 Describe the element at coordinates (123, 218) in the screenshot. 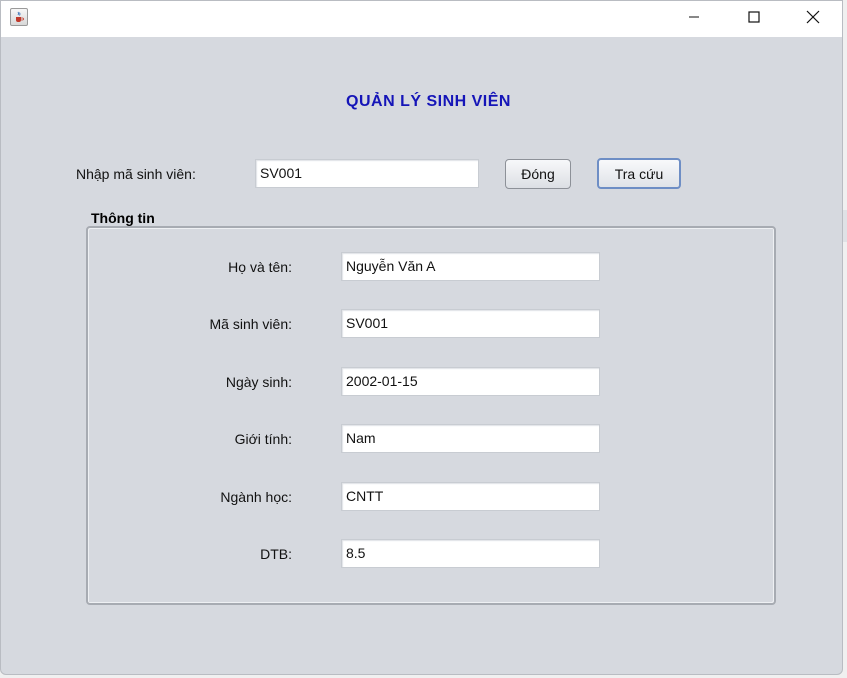

I see `info-group-title: Thông tin` at that location.